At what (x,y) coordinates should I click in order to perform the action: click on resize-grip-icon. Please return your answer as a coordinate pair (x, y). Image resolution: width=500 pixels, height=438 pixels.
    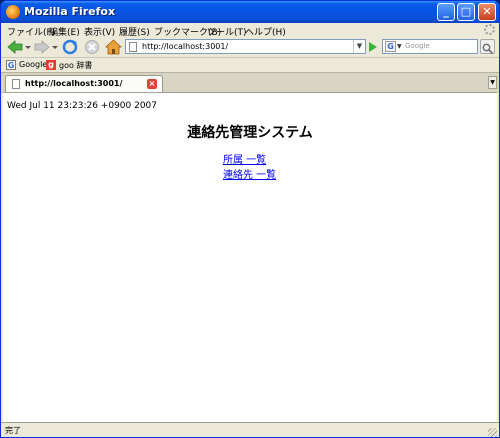
    Looking at the image, I should click on (492, 432).